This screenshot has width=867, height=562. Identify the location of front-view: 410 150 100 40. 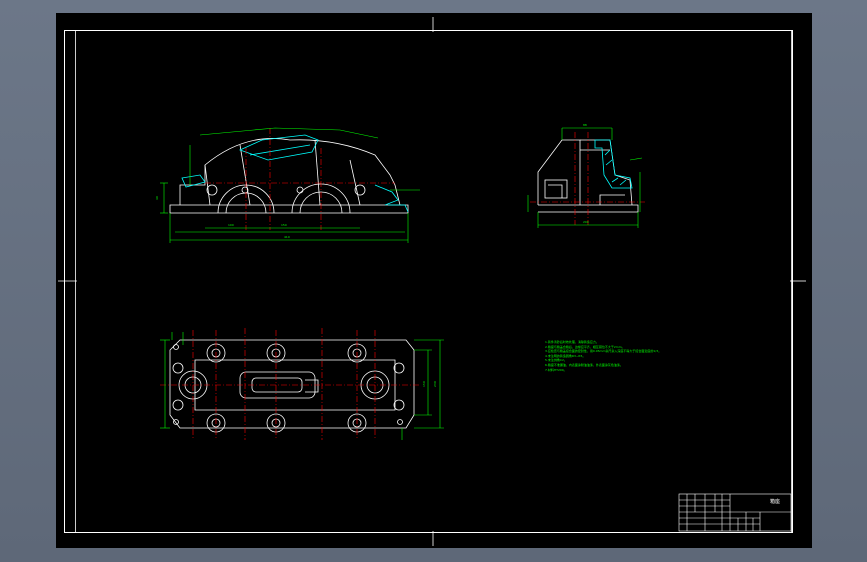
(287, 185).